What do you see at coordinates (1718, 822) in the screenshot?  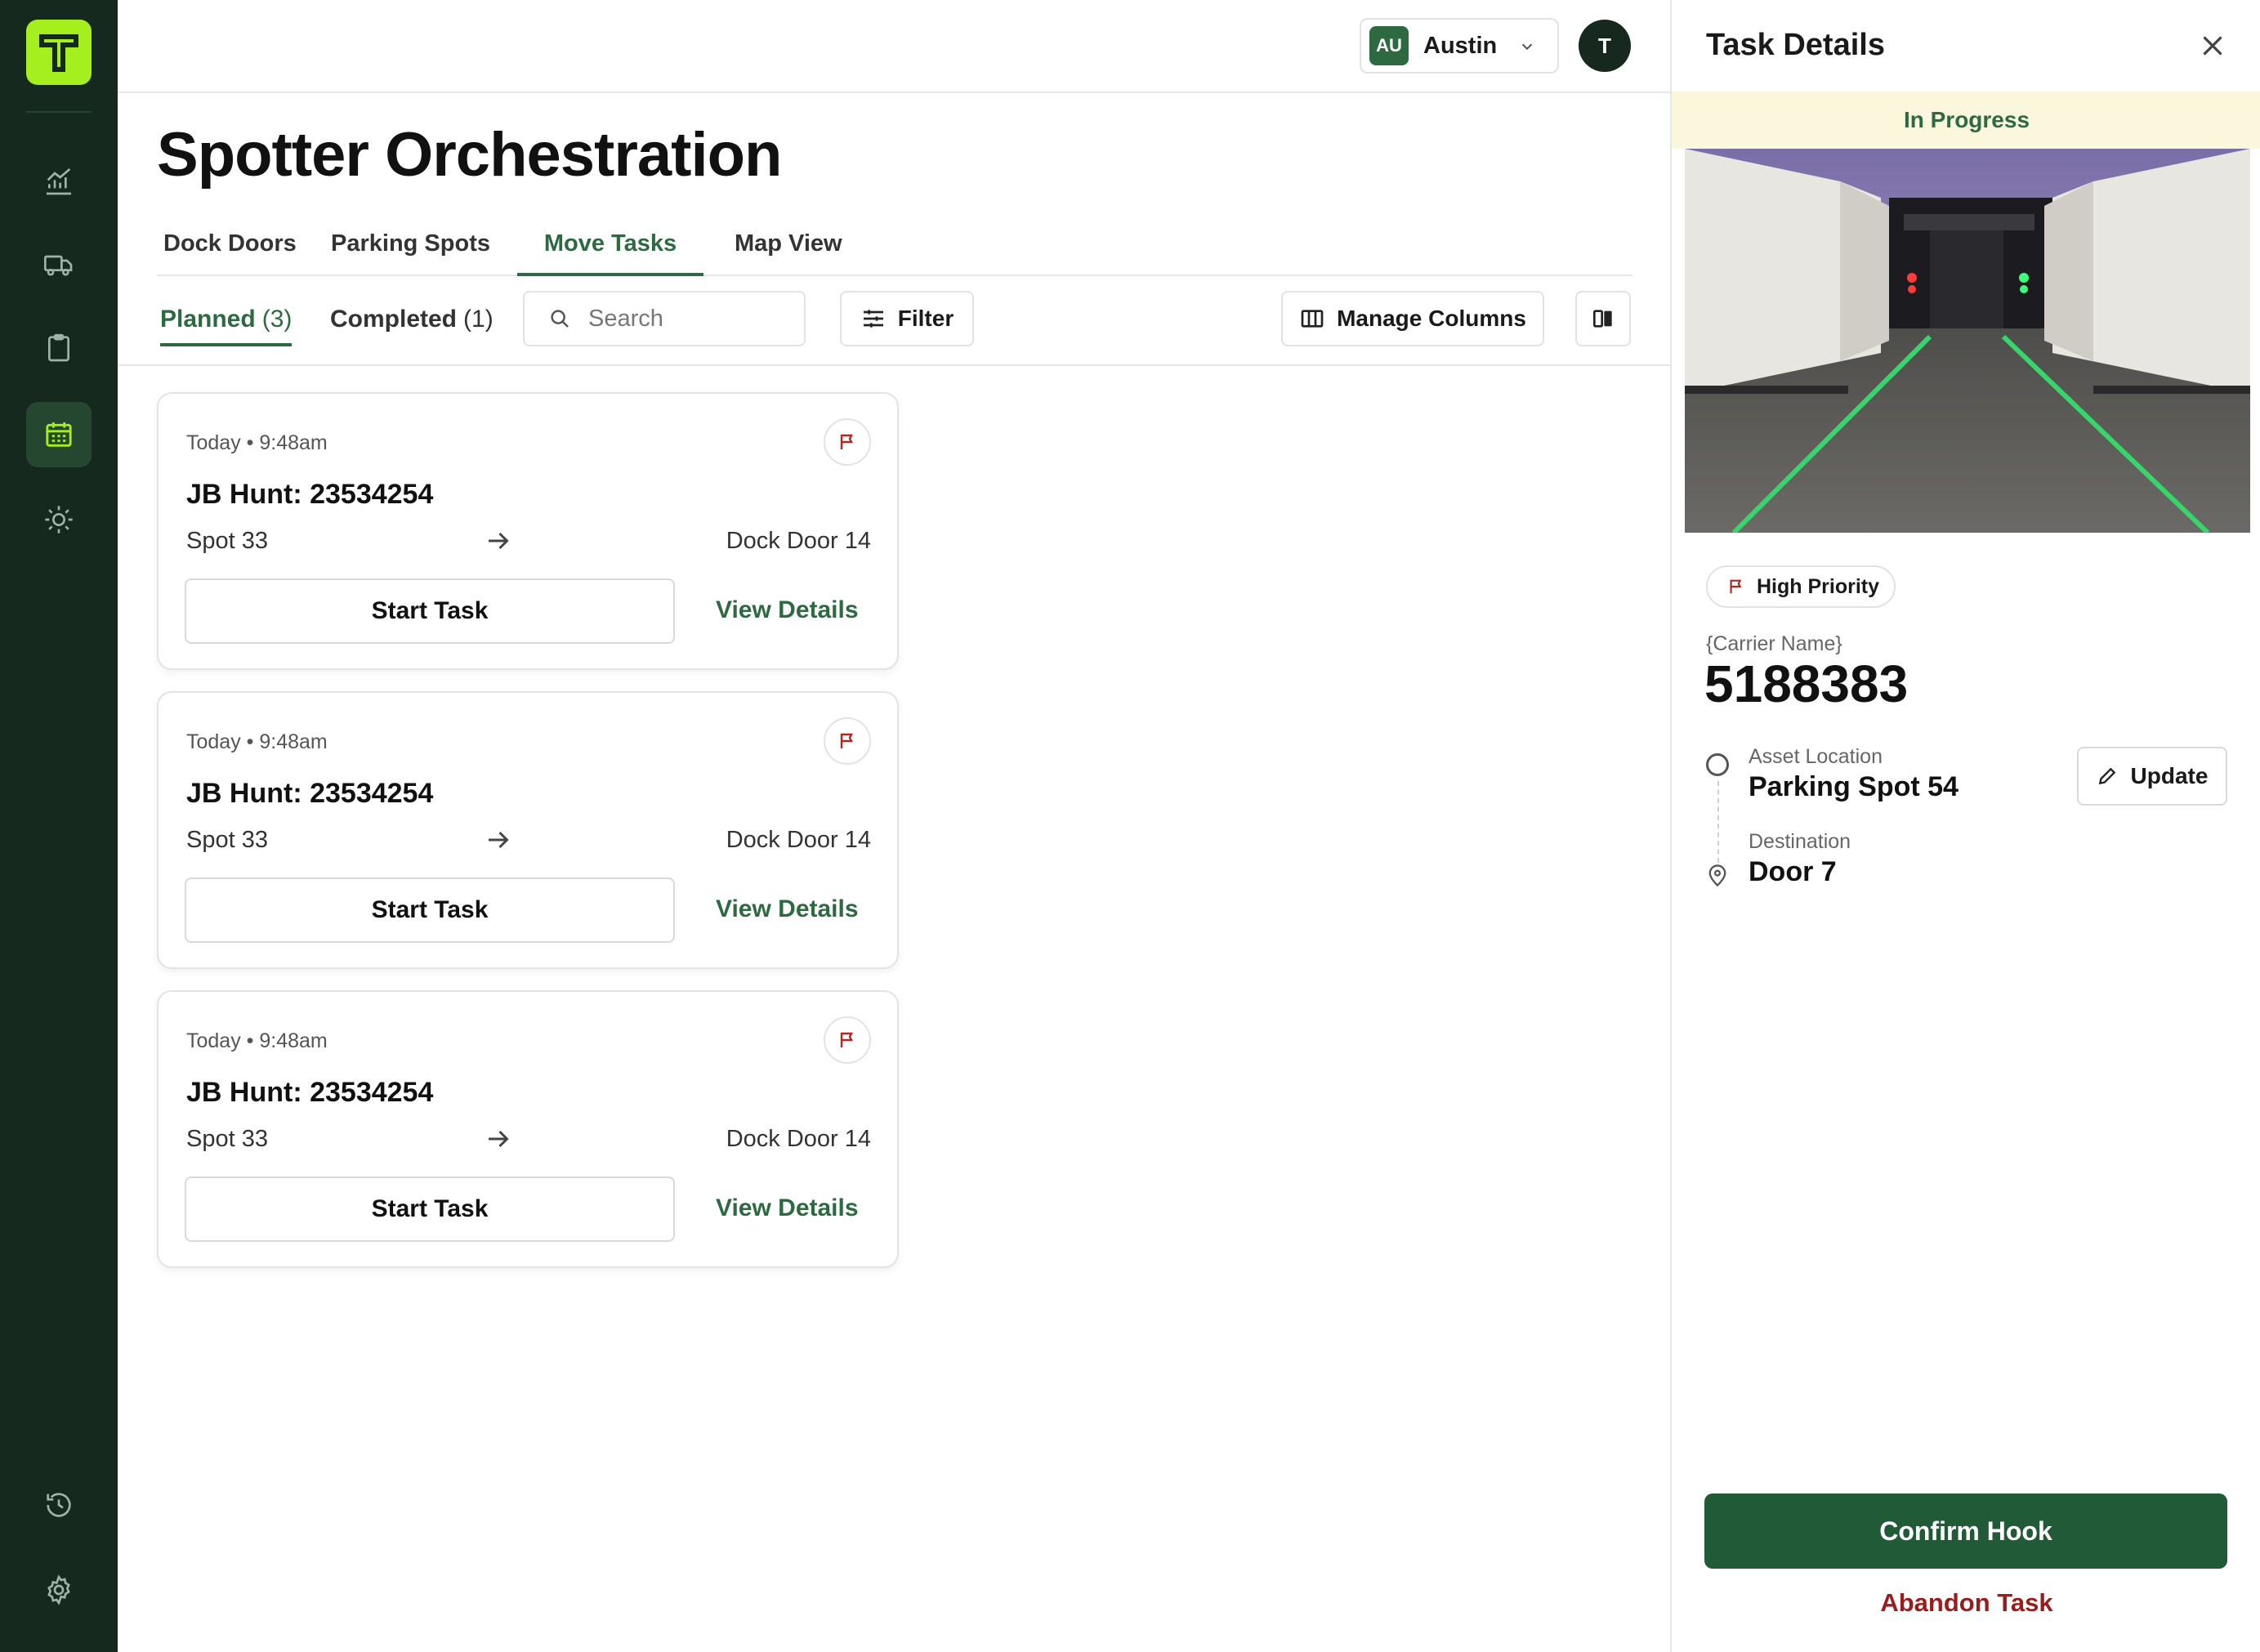 I see `route-connector` at bounding box center [1718, 822].